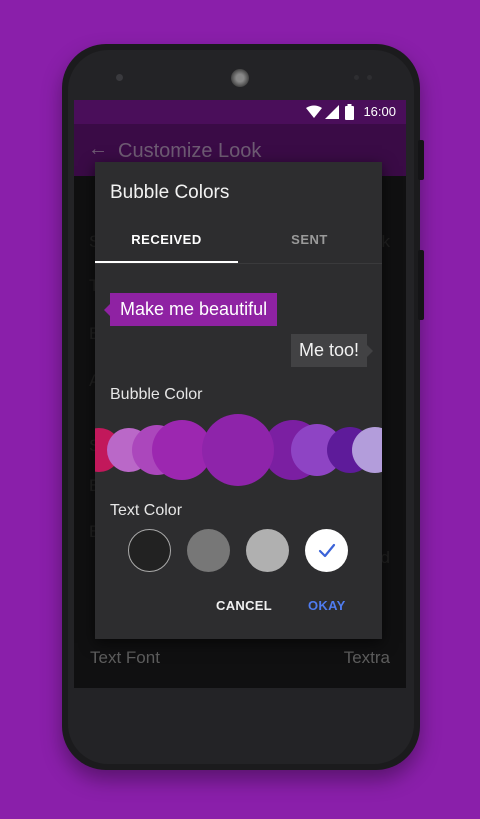 The image size is (480, 819). Describe the element at coordinates (369, 77) in the screenshot. I see `light-sensor` at that location.